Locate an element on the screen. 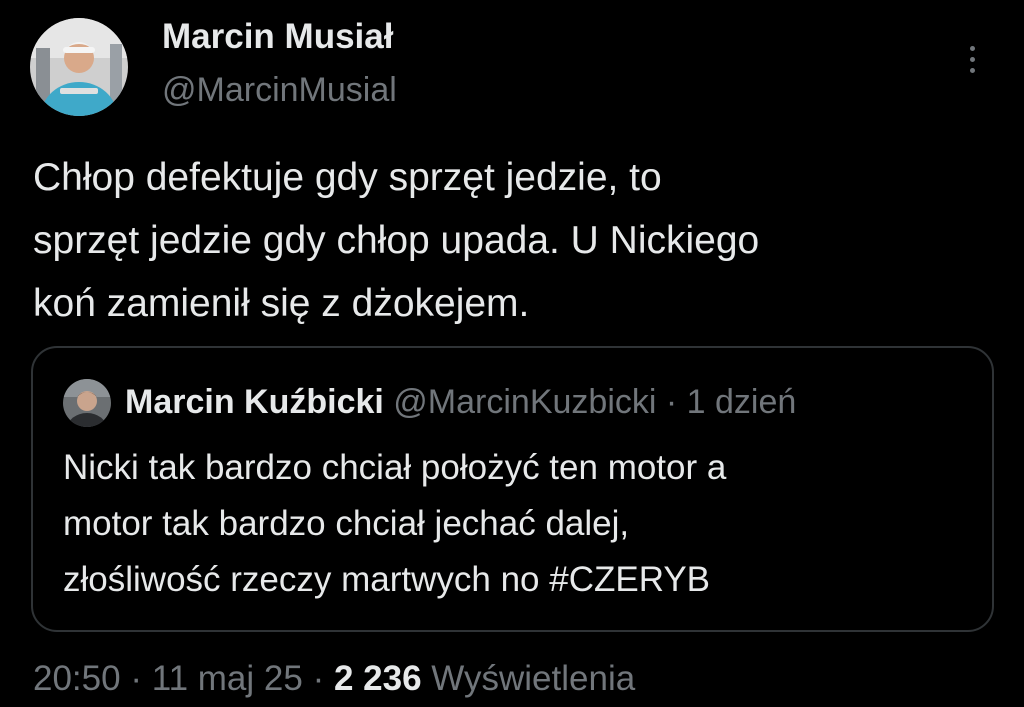 Image resolution: width=1024 pixels, height=707 pixels. quoted-tweet-time: 1 dzień is located at coordinates (742, 402).